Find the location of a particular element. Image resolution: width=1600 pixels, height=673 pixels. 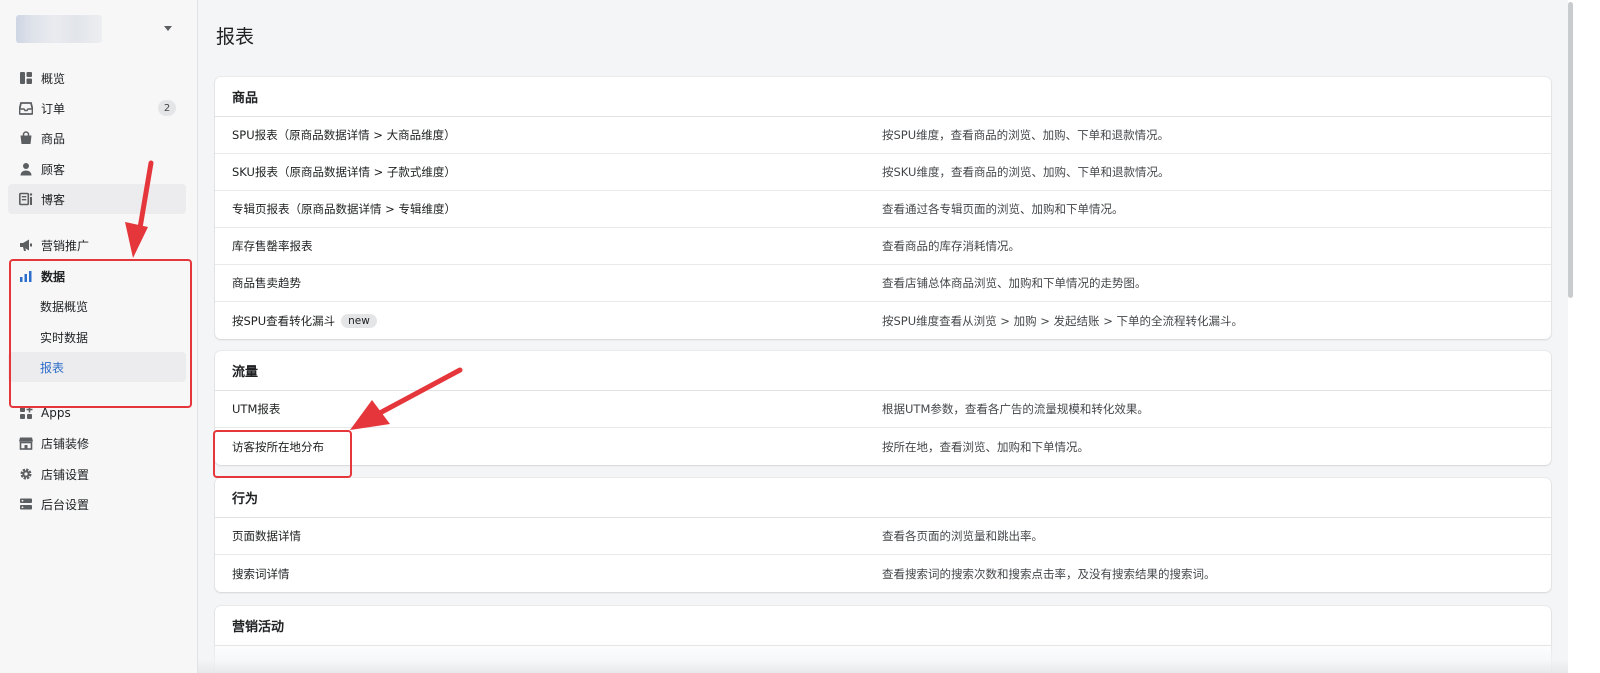

server-icon is located at coordinates (26, 504).